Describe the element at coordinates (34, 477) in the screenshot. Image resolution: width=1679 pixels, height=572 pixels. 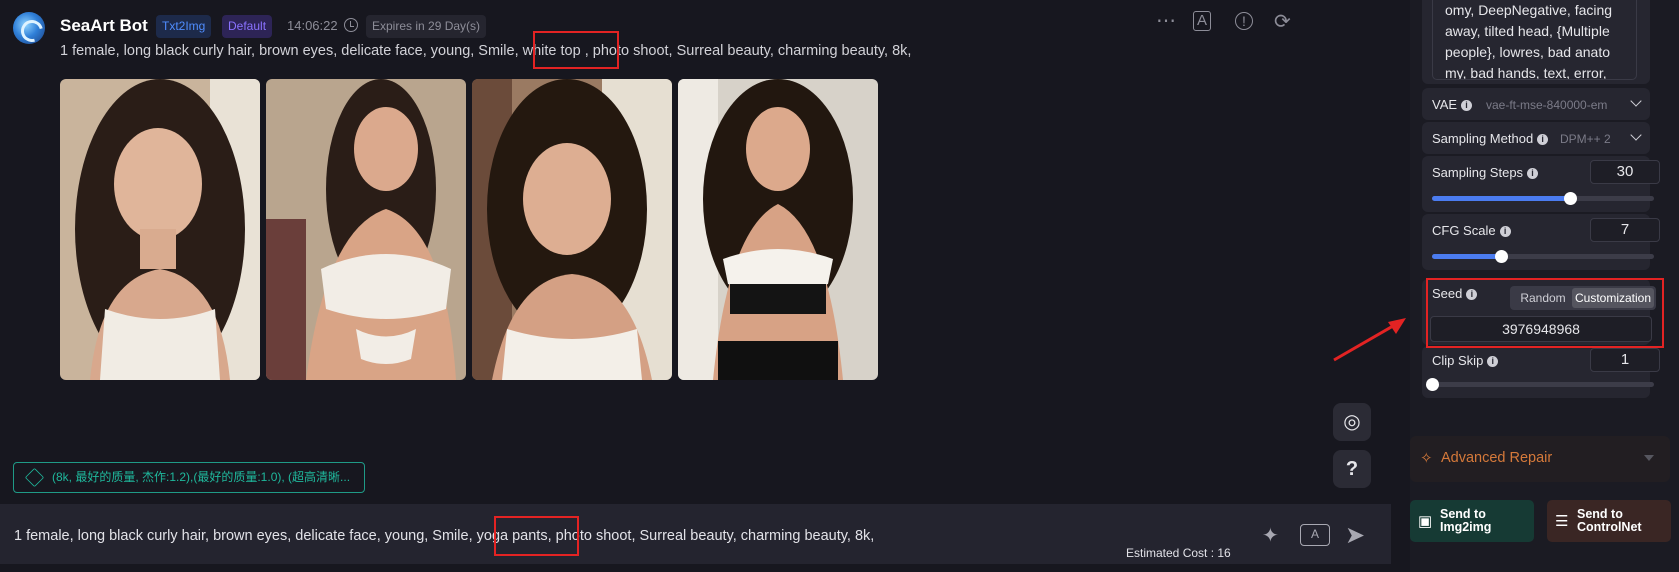
I see `cube-icon` at that location.